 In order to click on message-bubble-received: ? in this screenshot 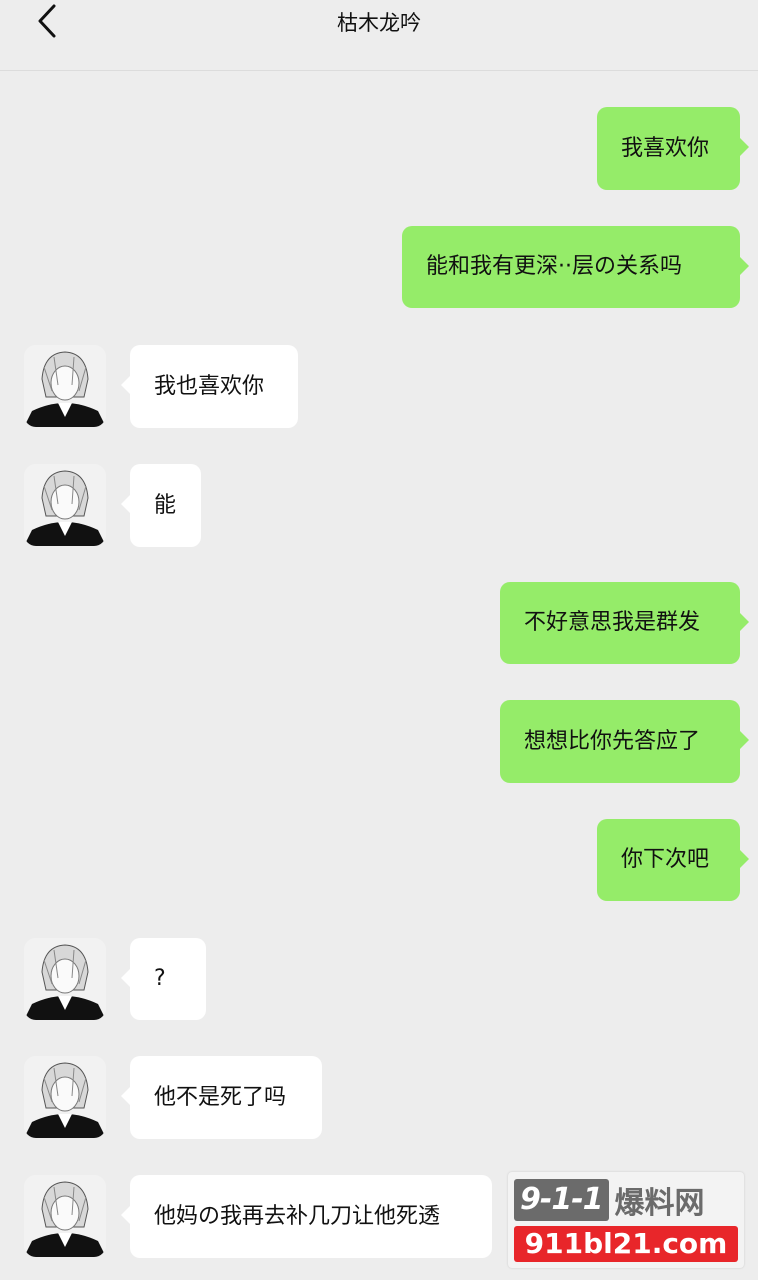, I will do `click(163, 979)`.